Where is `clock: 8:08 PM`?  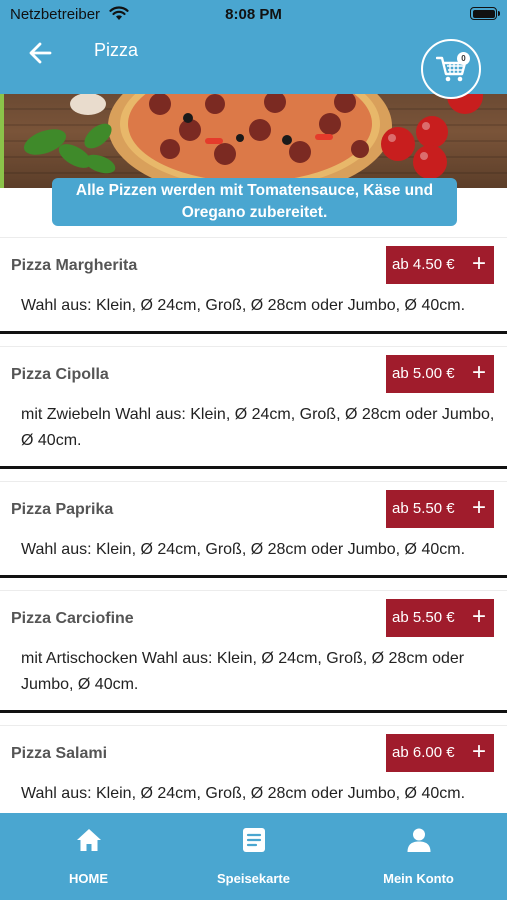
clock: 8:08 PM is located at coordinates (253, 14).